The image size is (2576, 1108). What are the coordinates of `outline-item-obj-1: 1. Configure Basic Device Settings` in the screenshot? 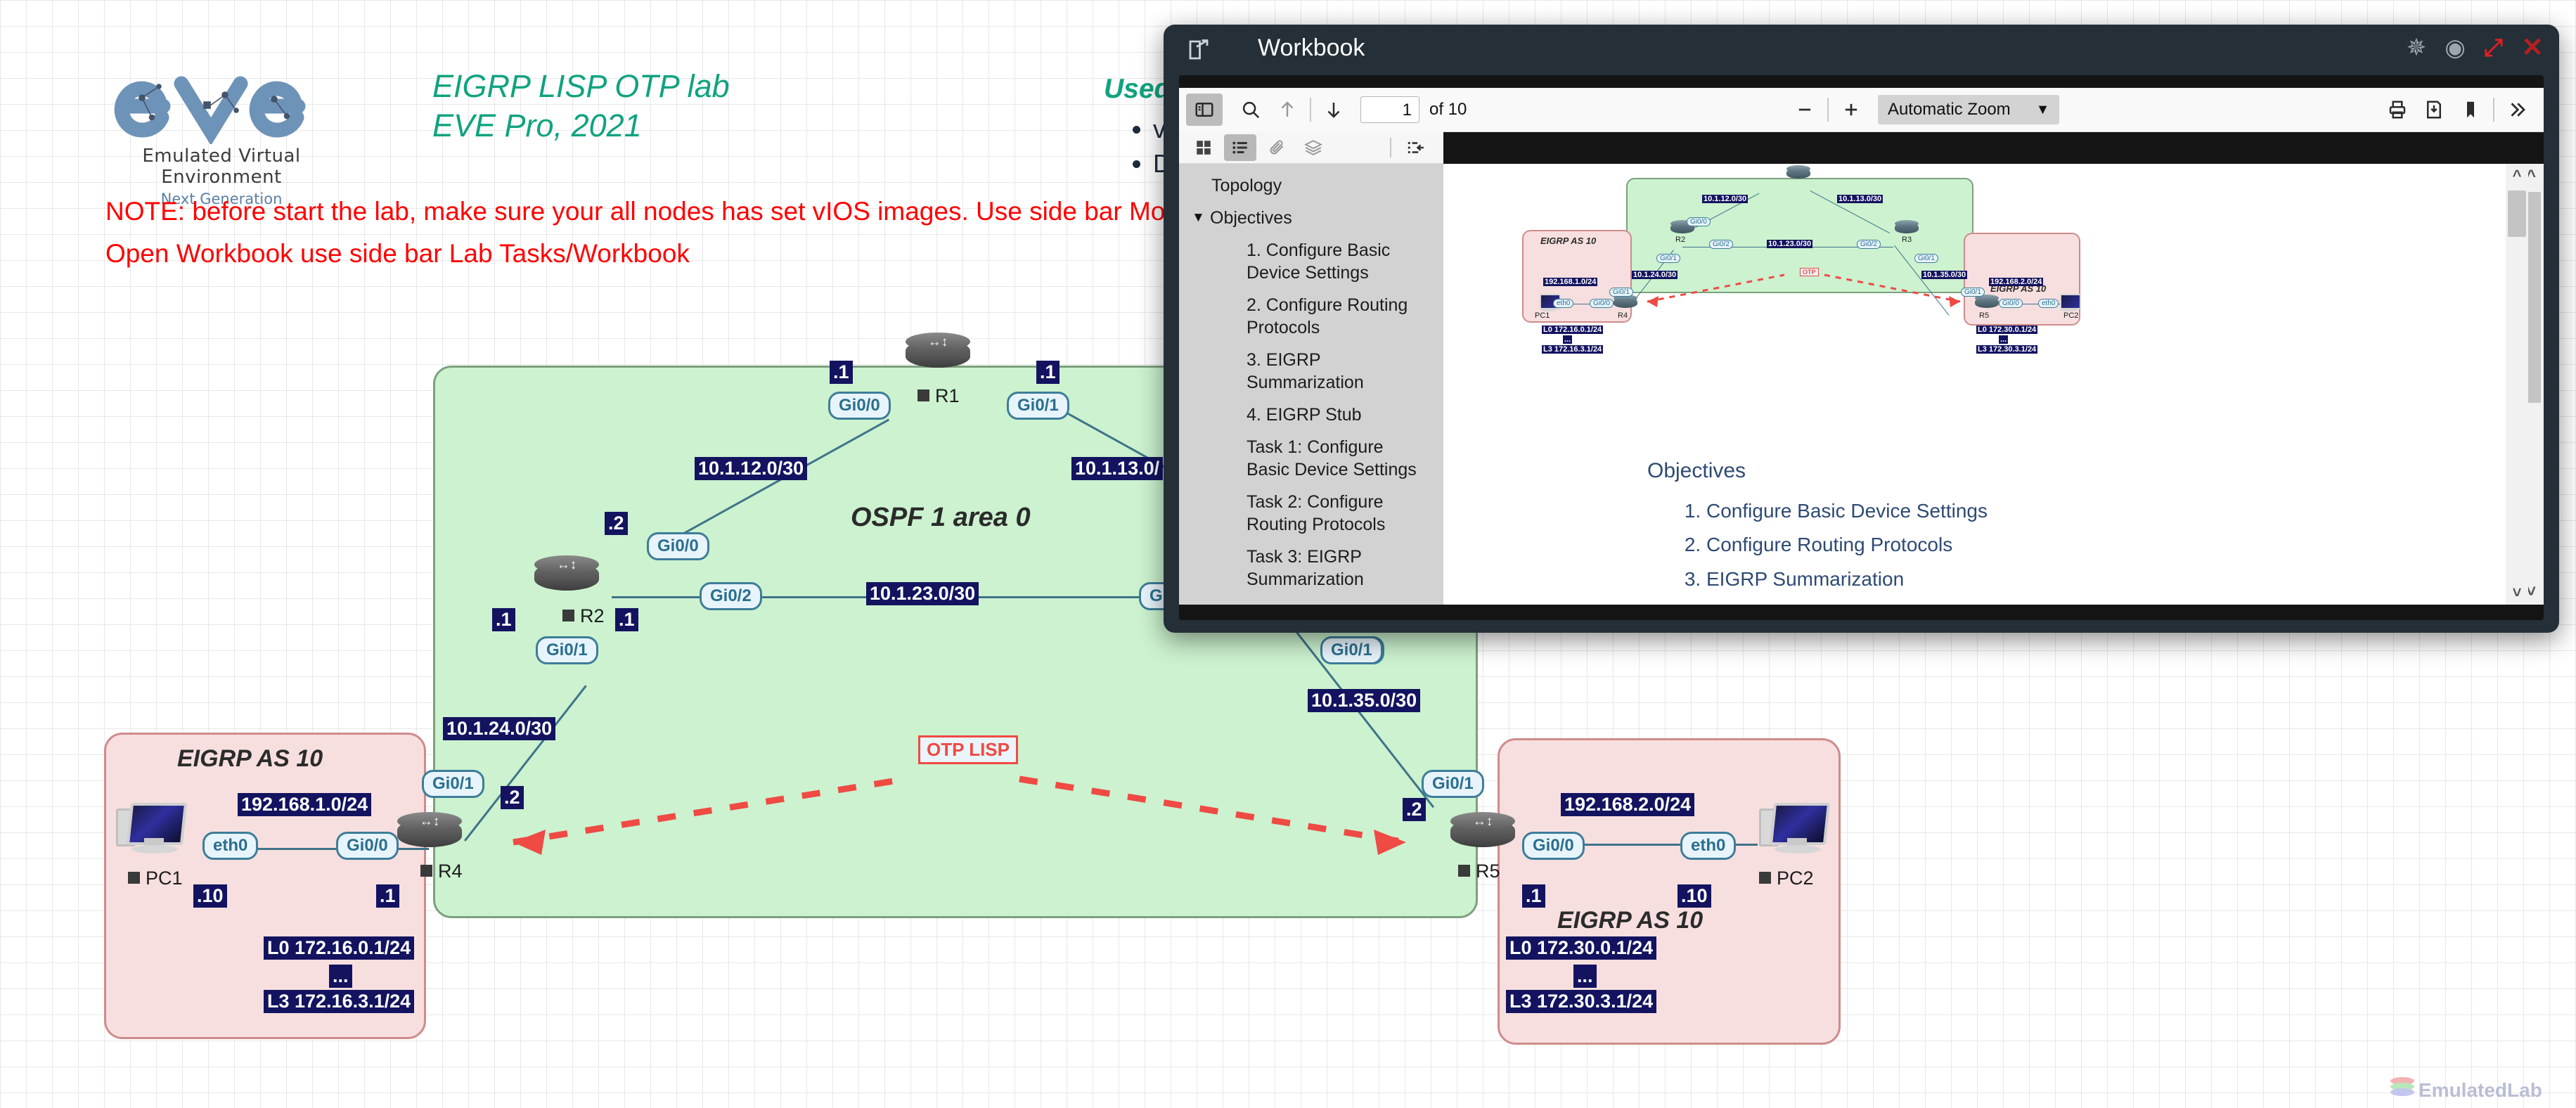 It's located at (1345, 262).